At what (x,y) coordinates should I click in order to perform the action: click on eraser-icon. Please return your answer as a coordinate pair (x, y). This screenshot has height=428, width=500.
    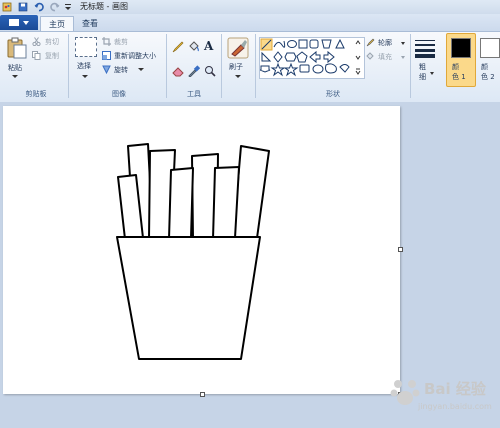
    Looking at the image, I should click on (178, 71).